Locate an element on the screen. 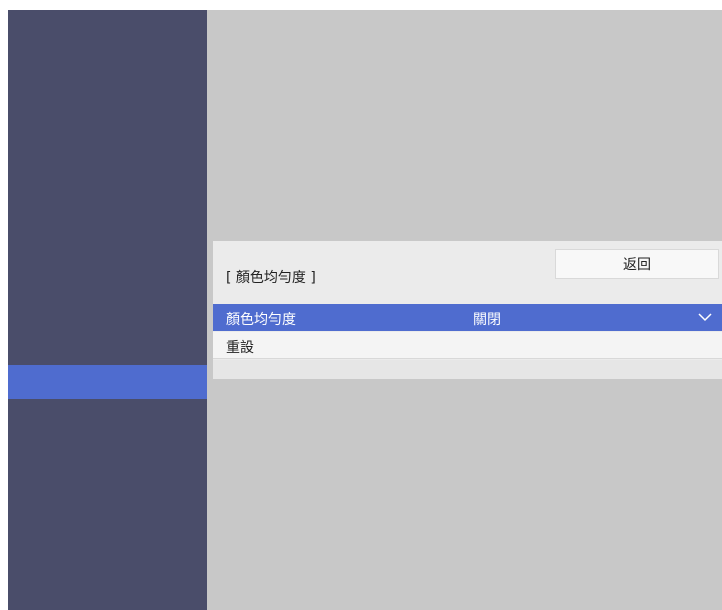  menu-row-color-uniformity: 顏色均勻度 關閉 is located at coordinates (467, 317).